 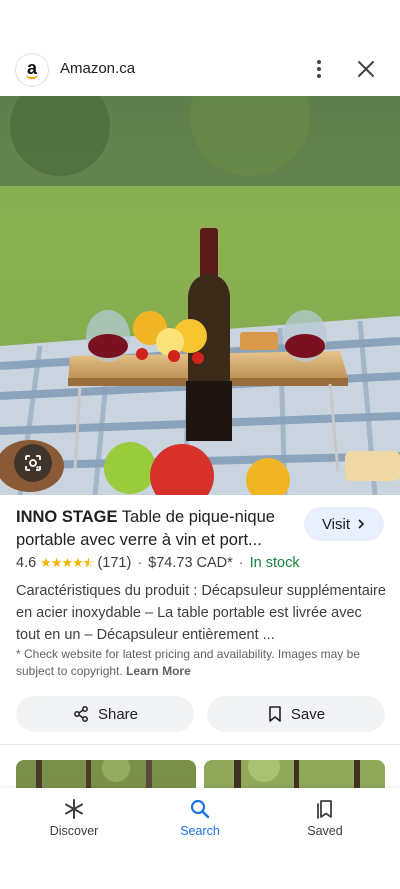 I want to click on product-brand: INNO STAGE, so click(x=67, y=517).